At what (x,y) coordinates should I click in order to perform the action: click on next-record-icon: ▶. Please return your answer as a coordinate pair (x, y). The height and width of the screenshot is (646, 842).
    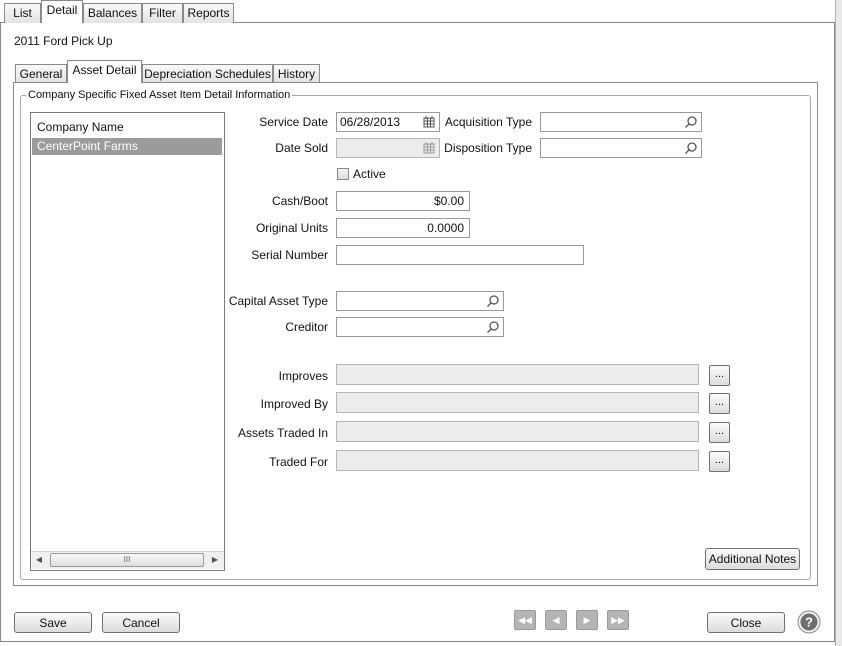
    Looking at the image, I should click on (587, 620).